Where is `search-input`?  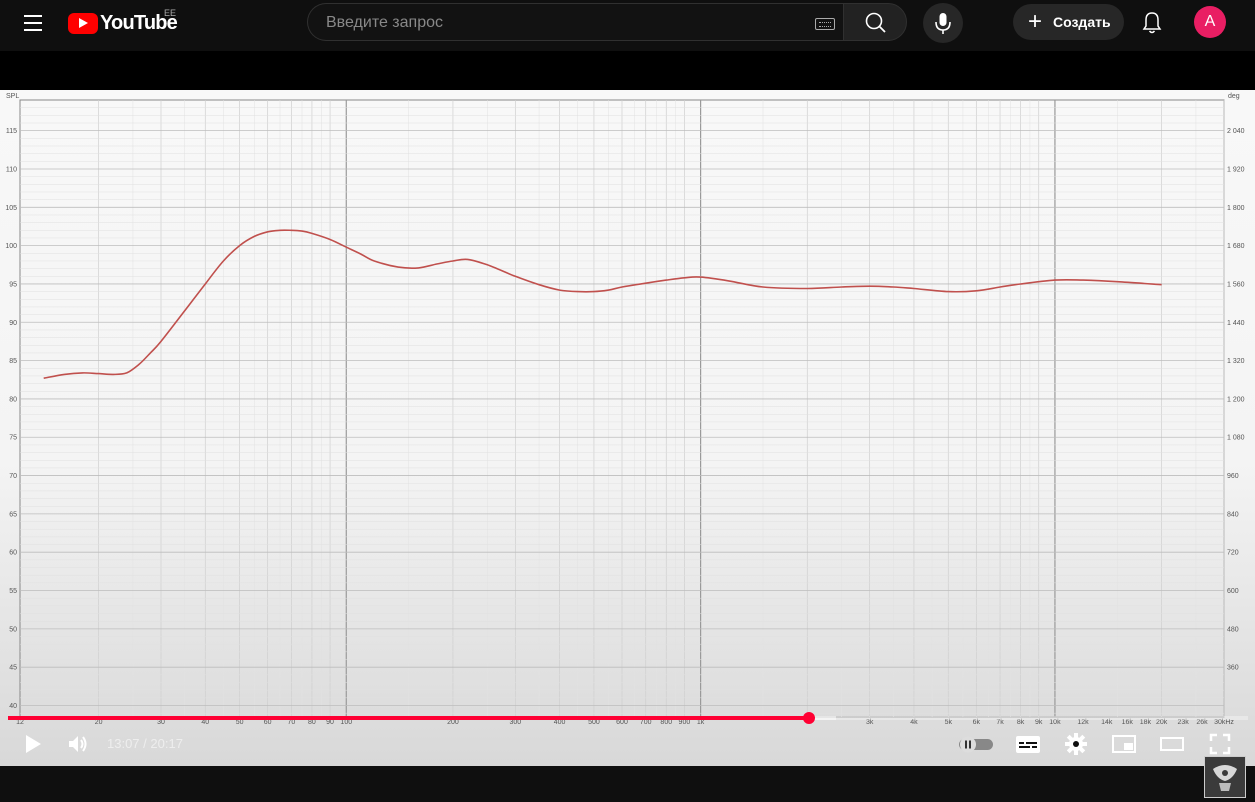 search-input is located at coordinates (566, 23).